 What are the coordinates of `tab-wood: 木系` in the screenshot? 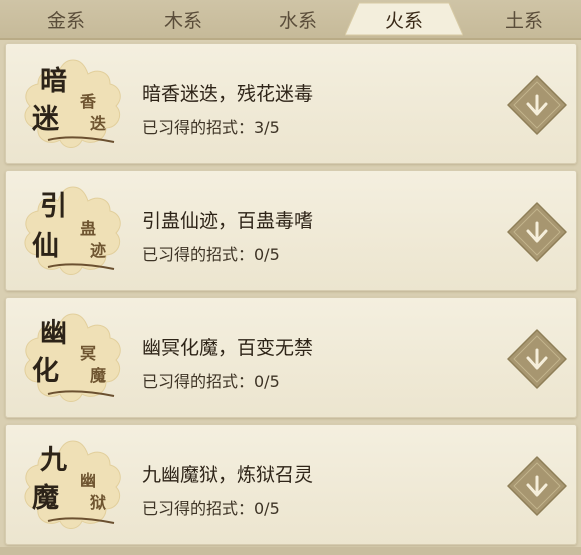 It's located at (183, 19).